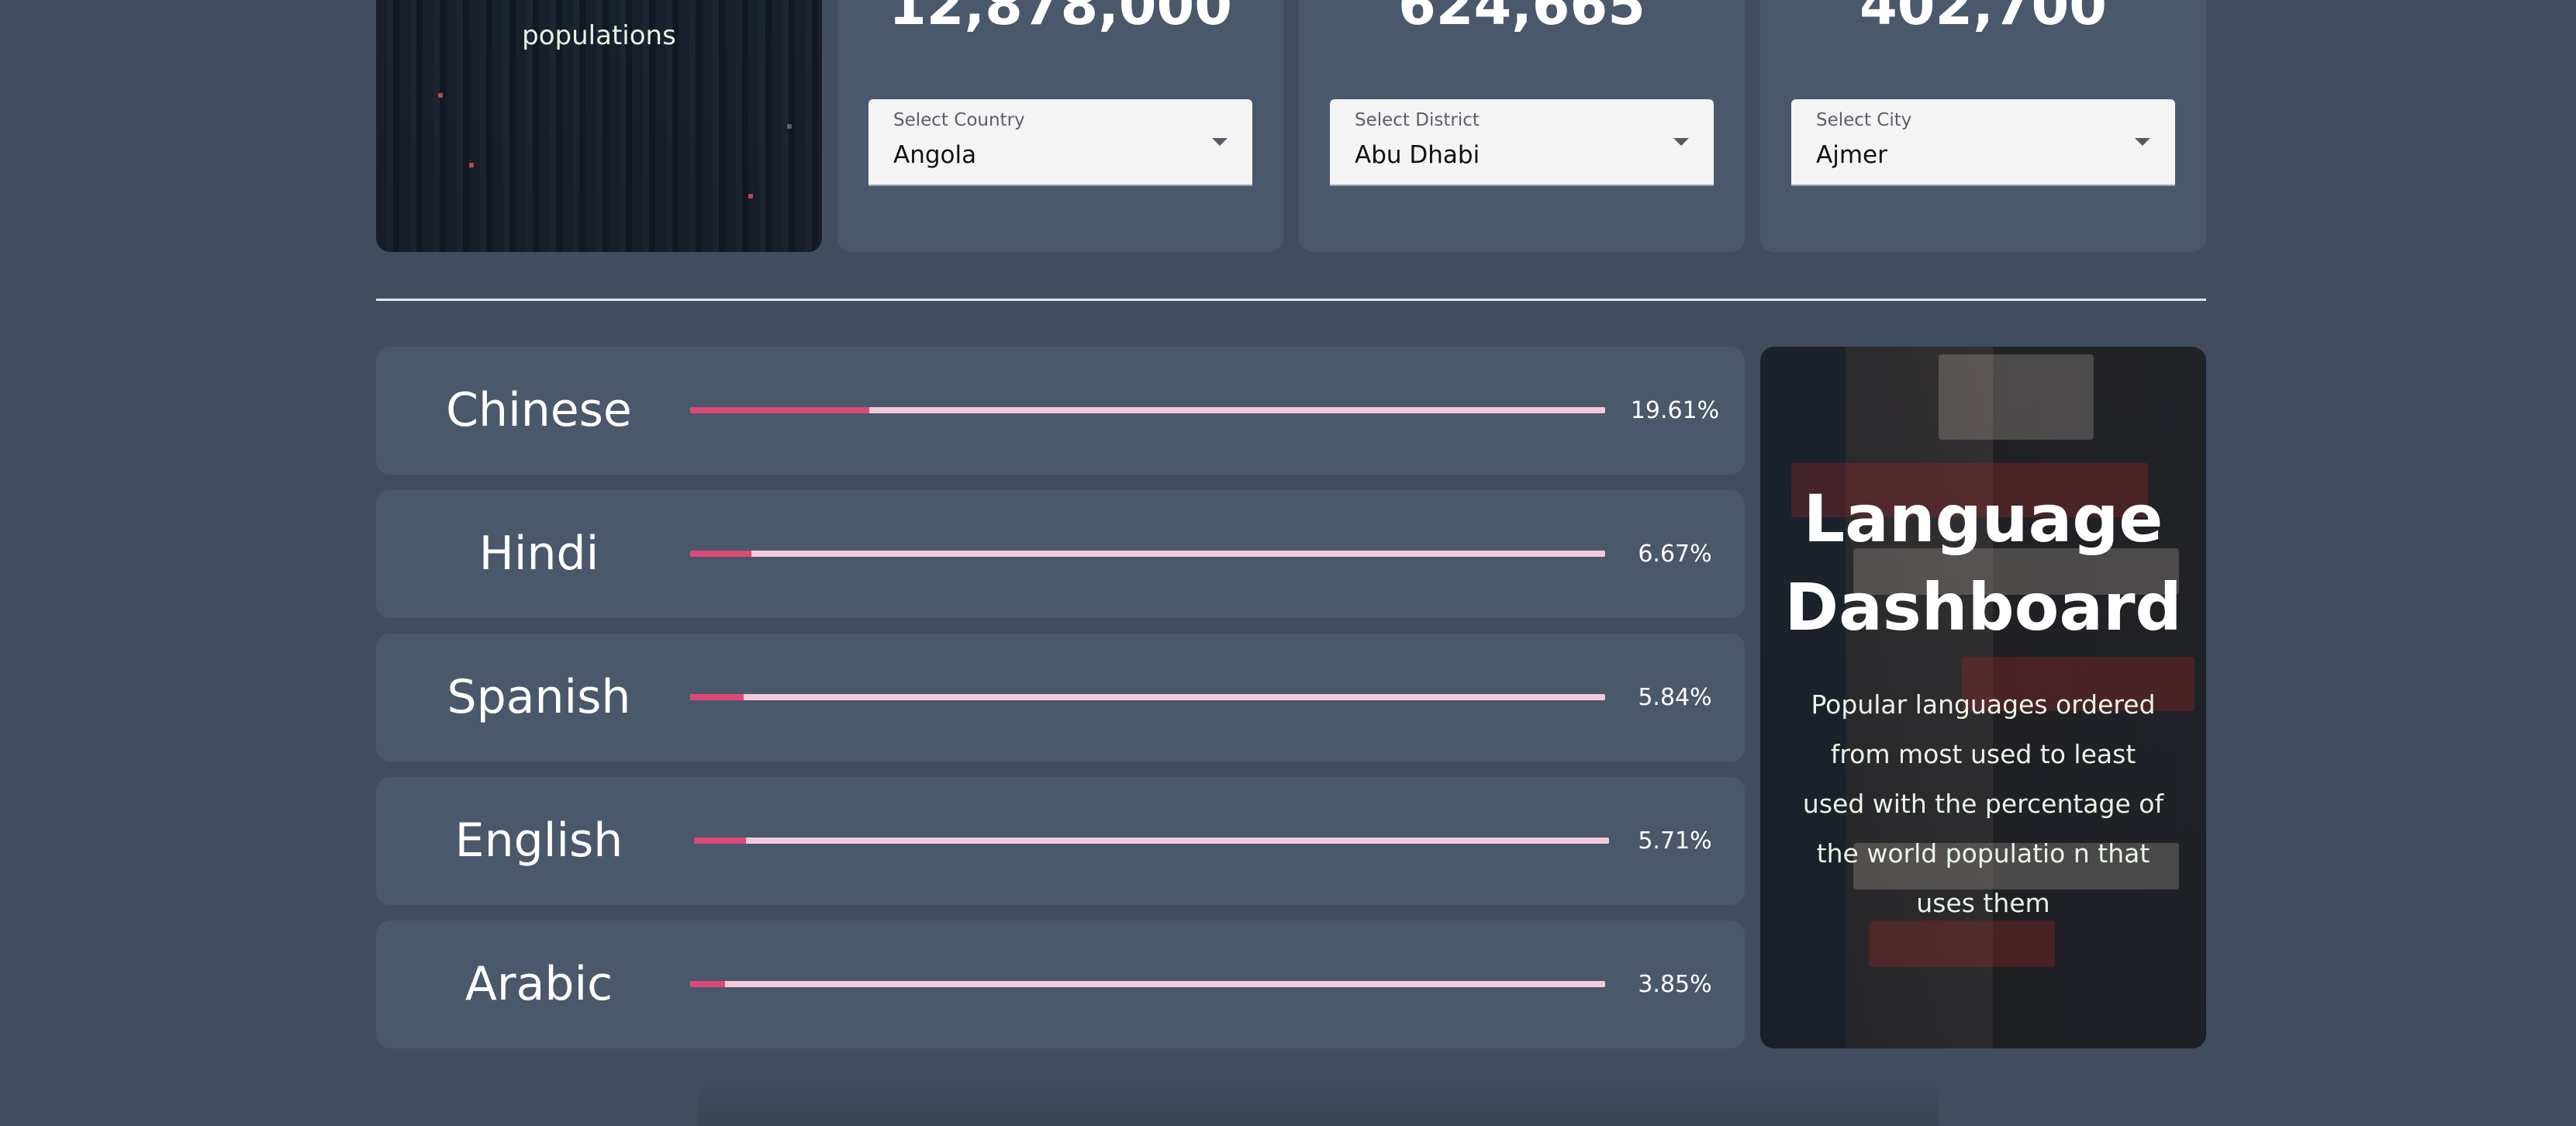 This screenshot has width=2576, height=1126. What do you see at coordinates (1851, 155) in the screenshot?
I see `city-select-value: Ajmer` at bounding box center [1851, 155].